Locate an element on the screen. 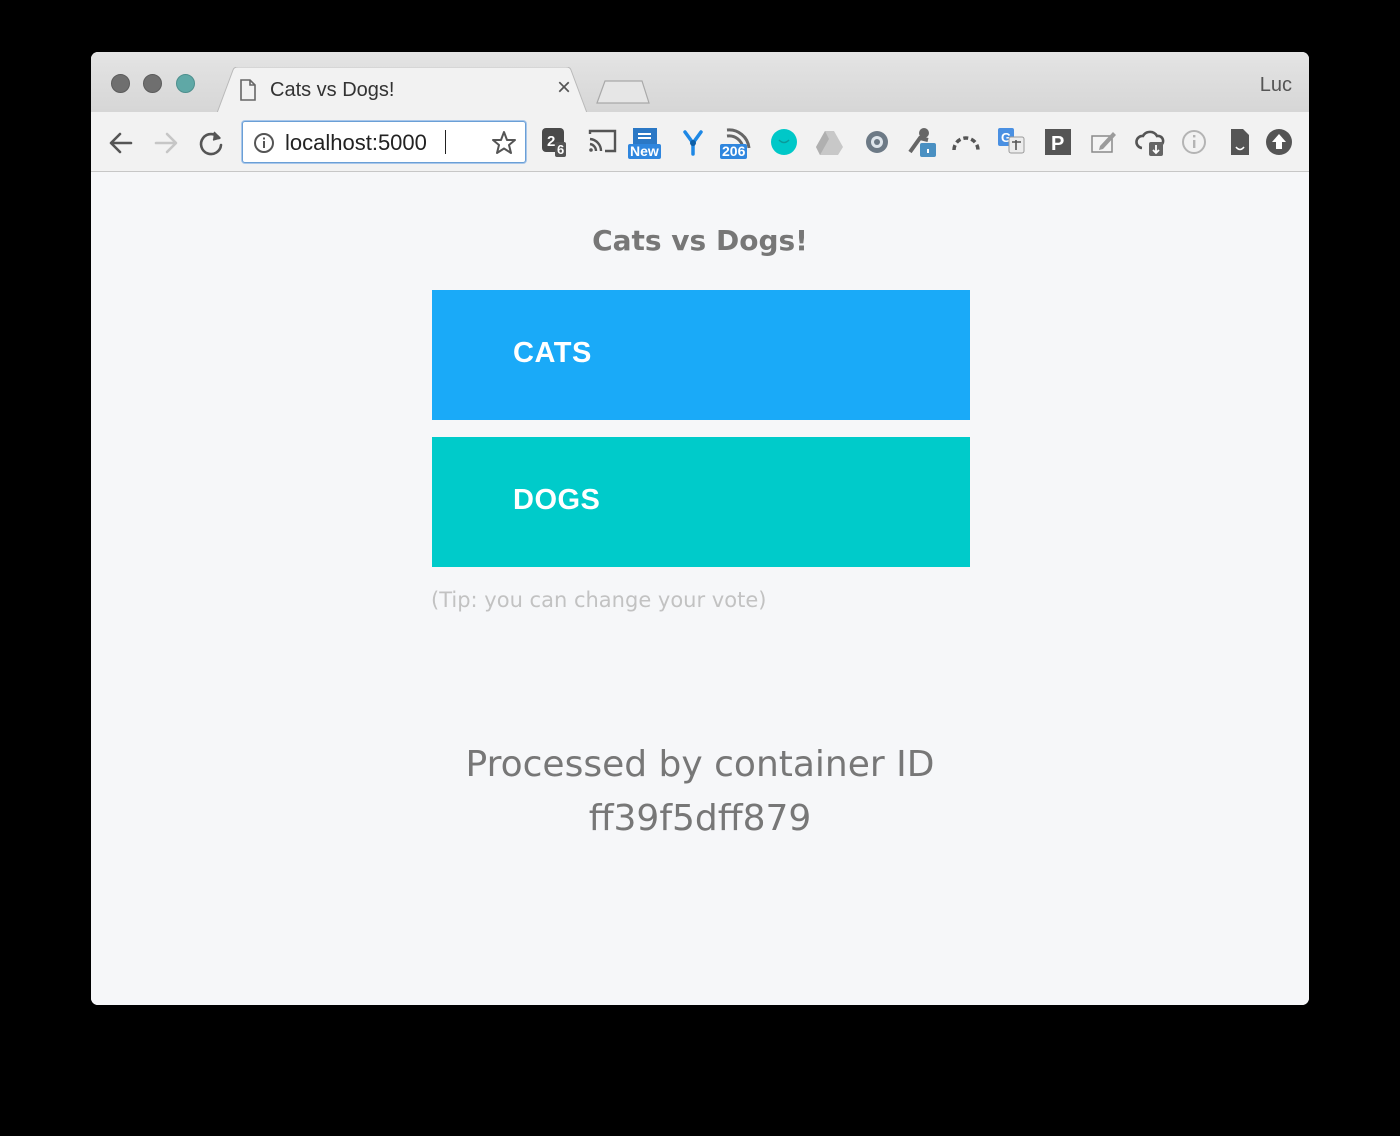  y-extension-icon is located at coordinates (696, 143).